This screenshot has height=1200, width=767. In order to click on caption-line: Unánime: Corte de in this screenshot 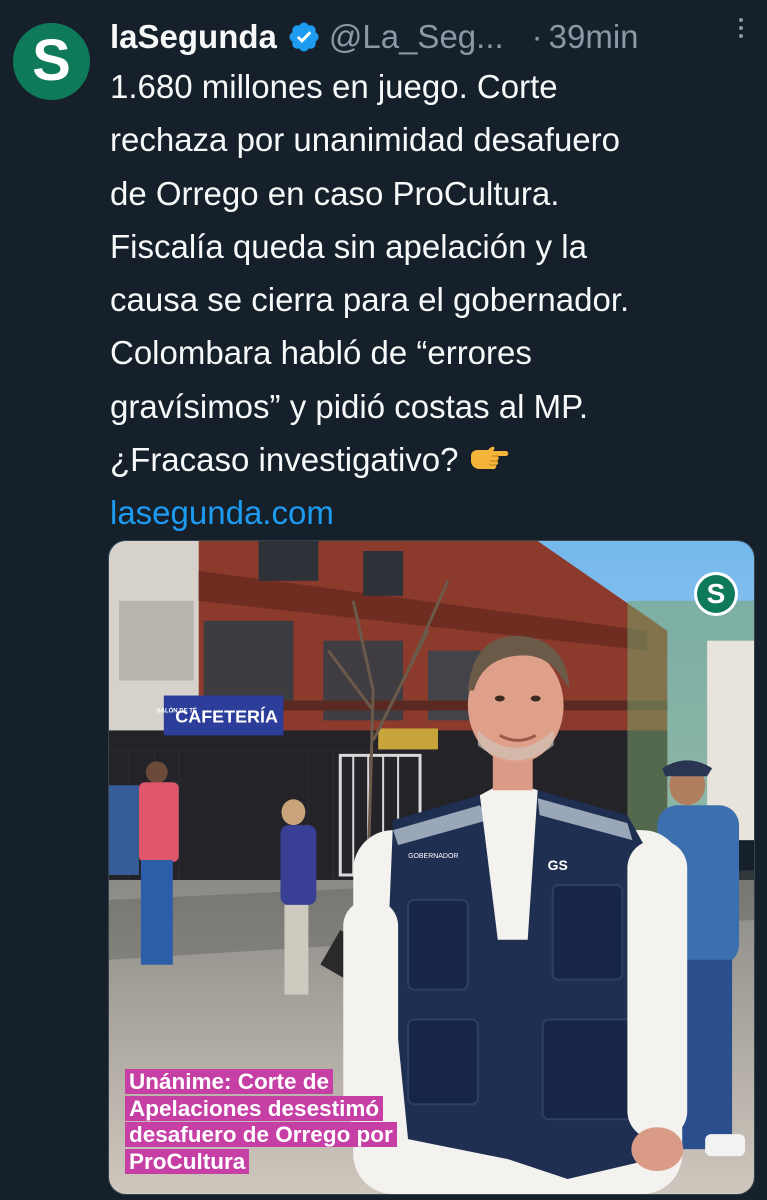, I will do `click(229, 1081)`.